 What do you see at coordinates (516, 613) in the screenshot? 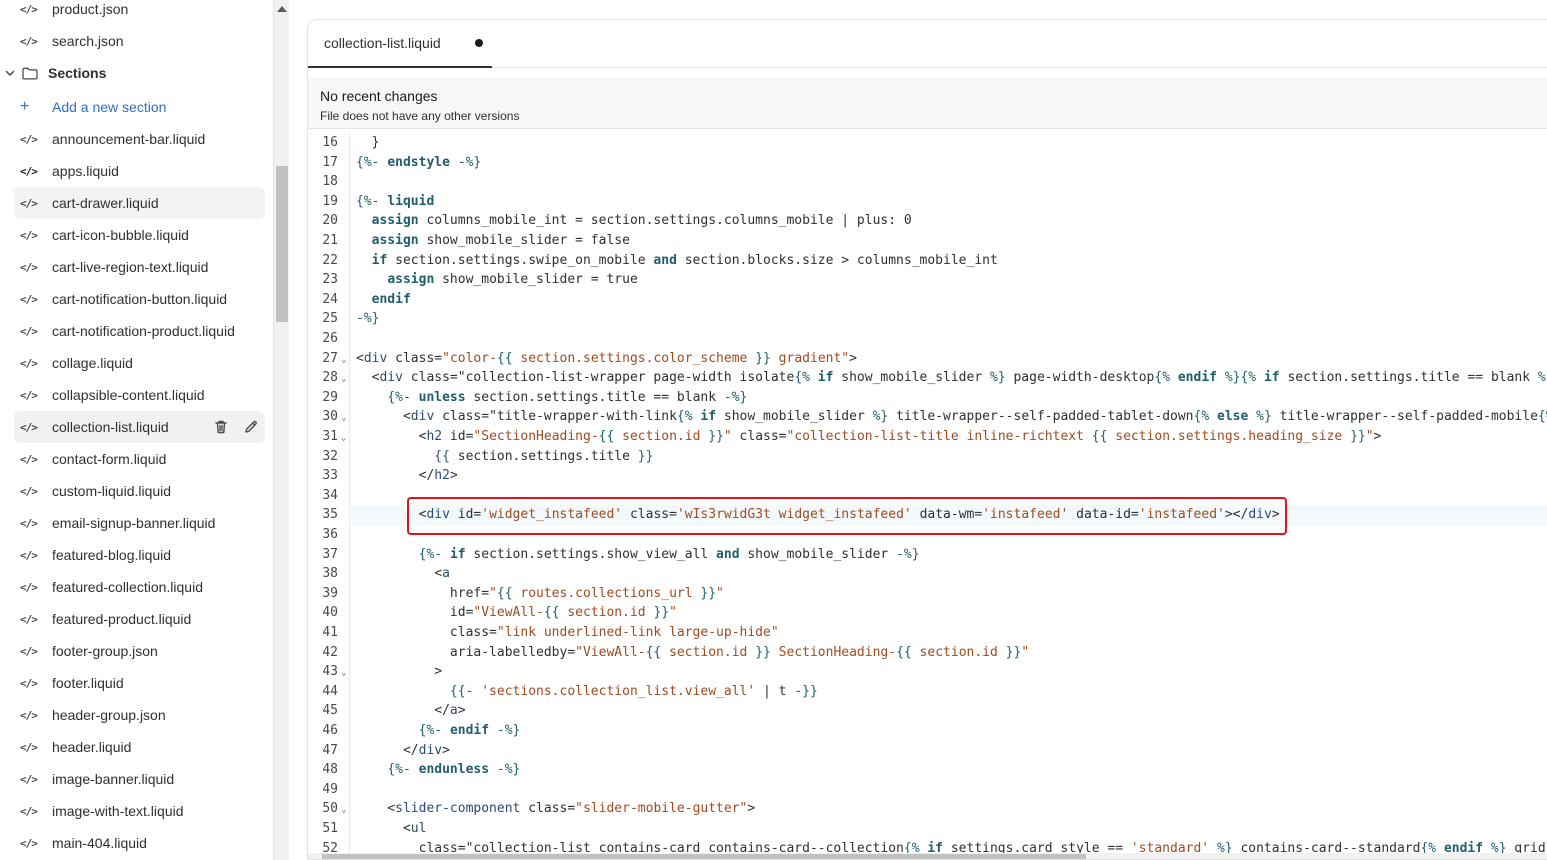
I see `code-line: id="ViewAll-{{ section.id }}"` at bounding box center [516, 613].